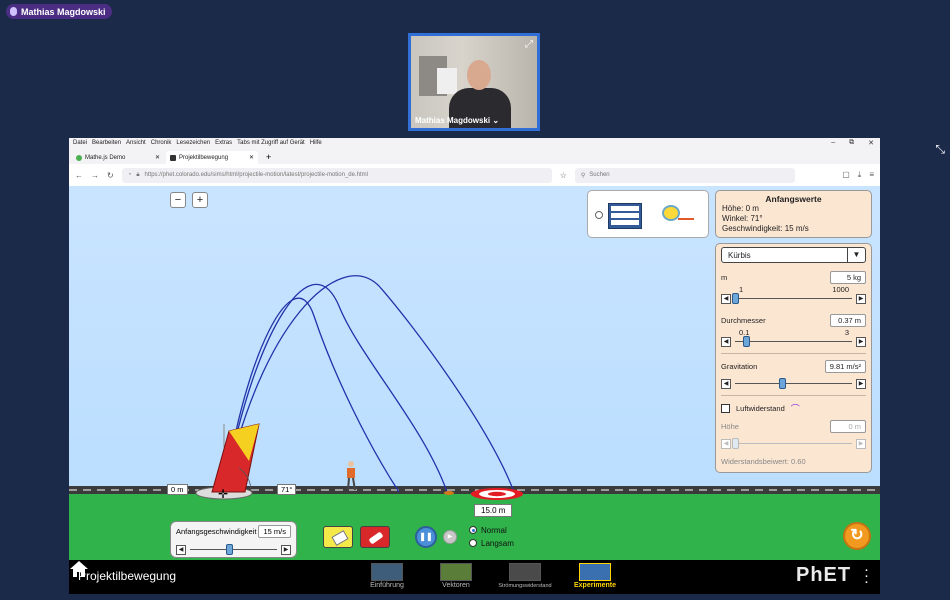  Describe the element at coordinates (474, 82) in the screenshot. I see `participant-video: ⤢ Mathias Magdowski ⌄` at that location.